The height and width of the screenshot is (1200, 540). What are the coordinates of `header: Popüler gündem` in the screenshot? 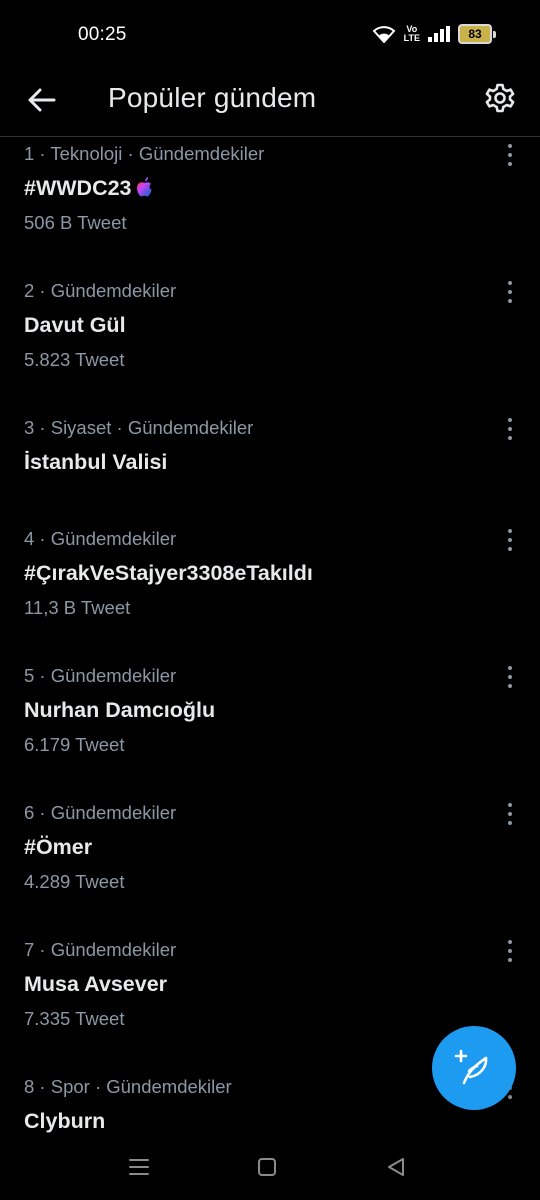 It's located at (270, 103).